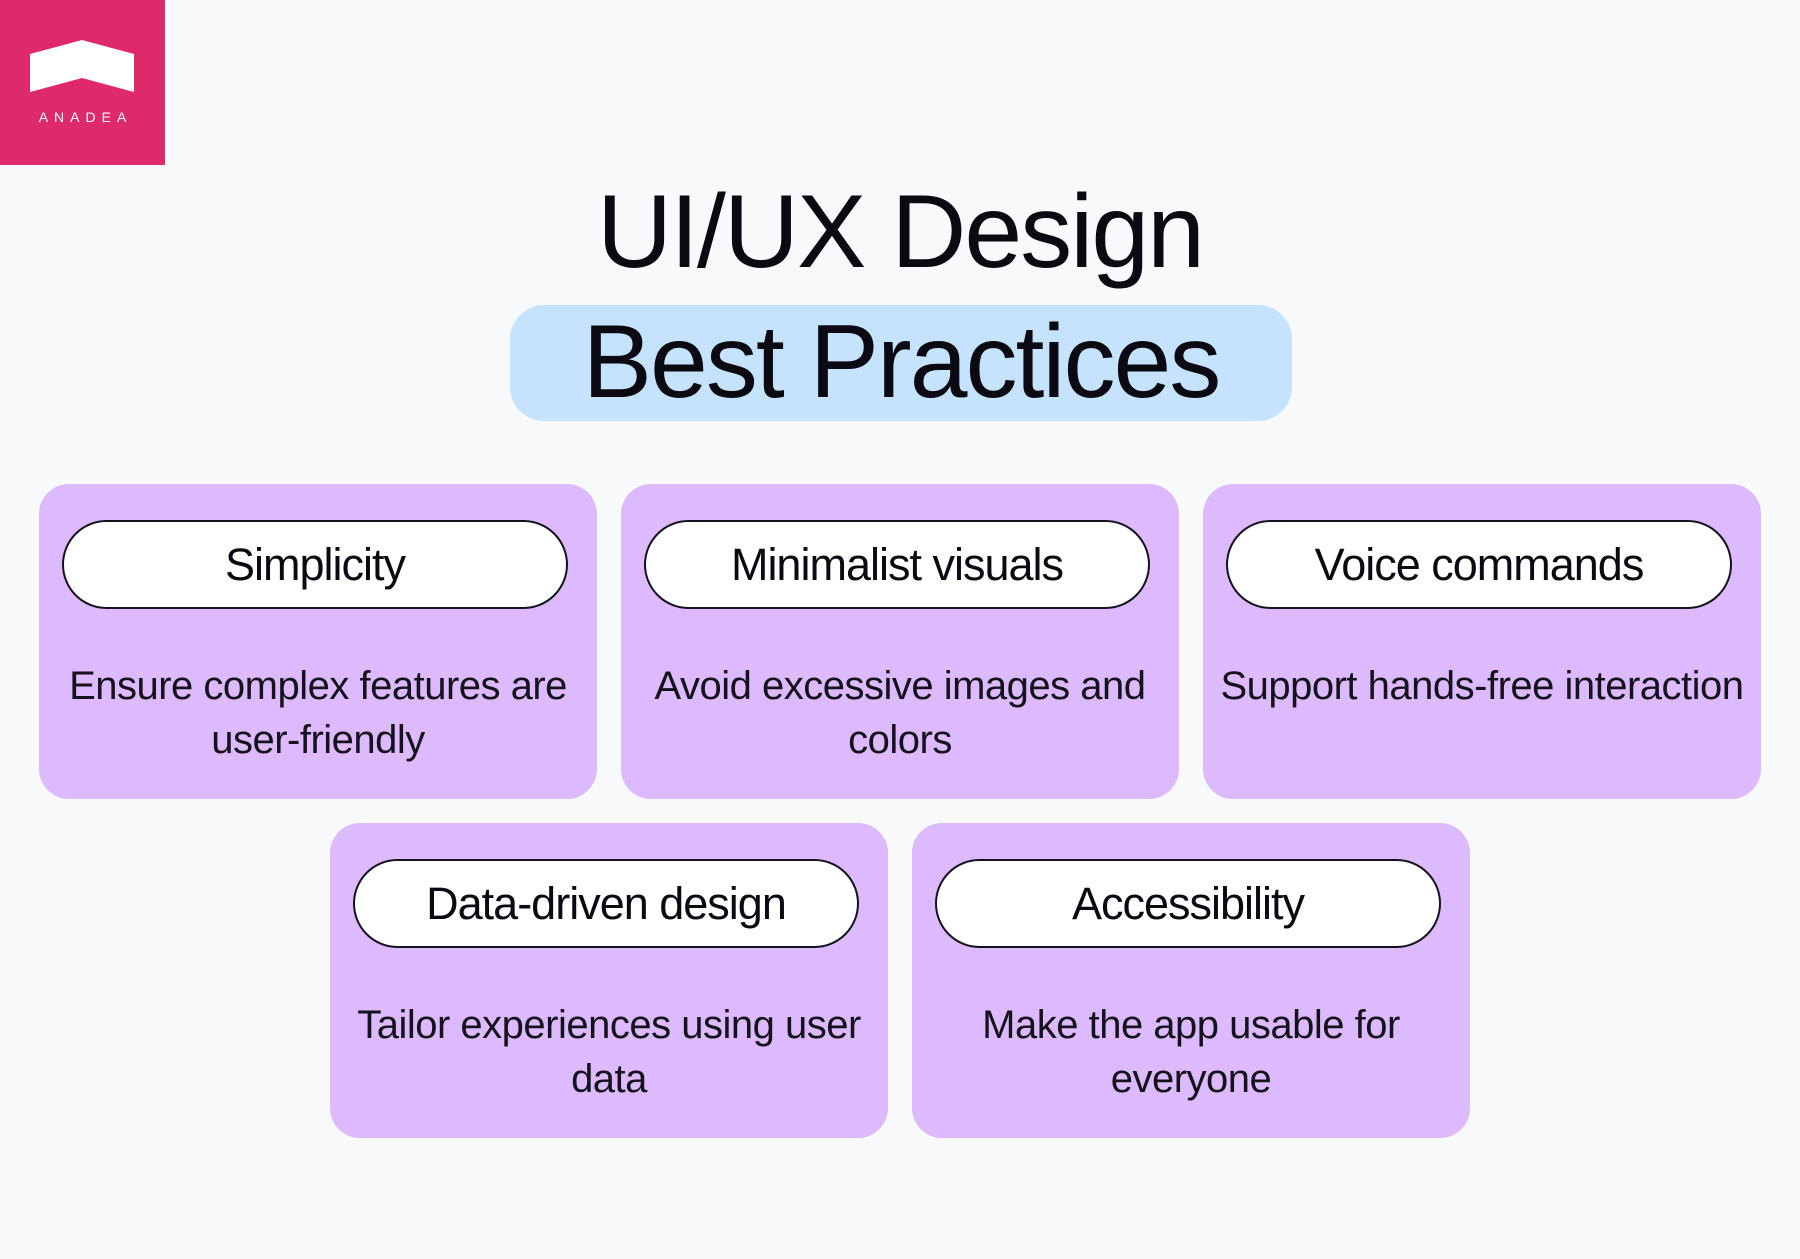  Describe the element at coordinates (902, 362) in the screenshot. I see `page-subtitle: Best Practices` at that location.